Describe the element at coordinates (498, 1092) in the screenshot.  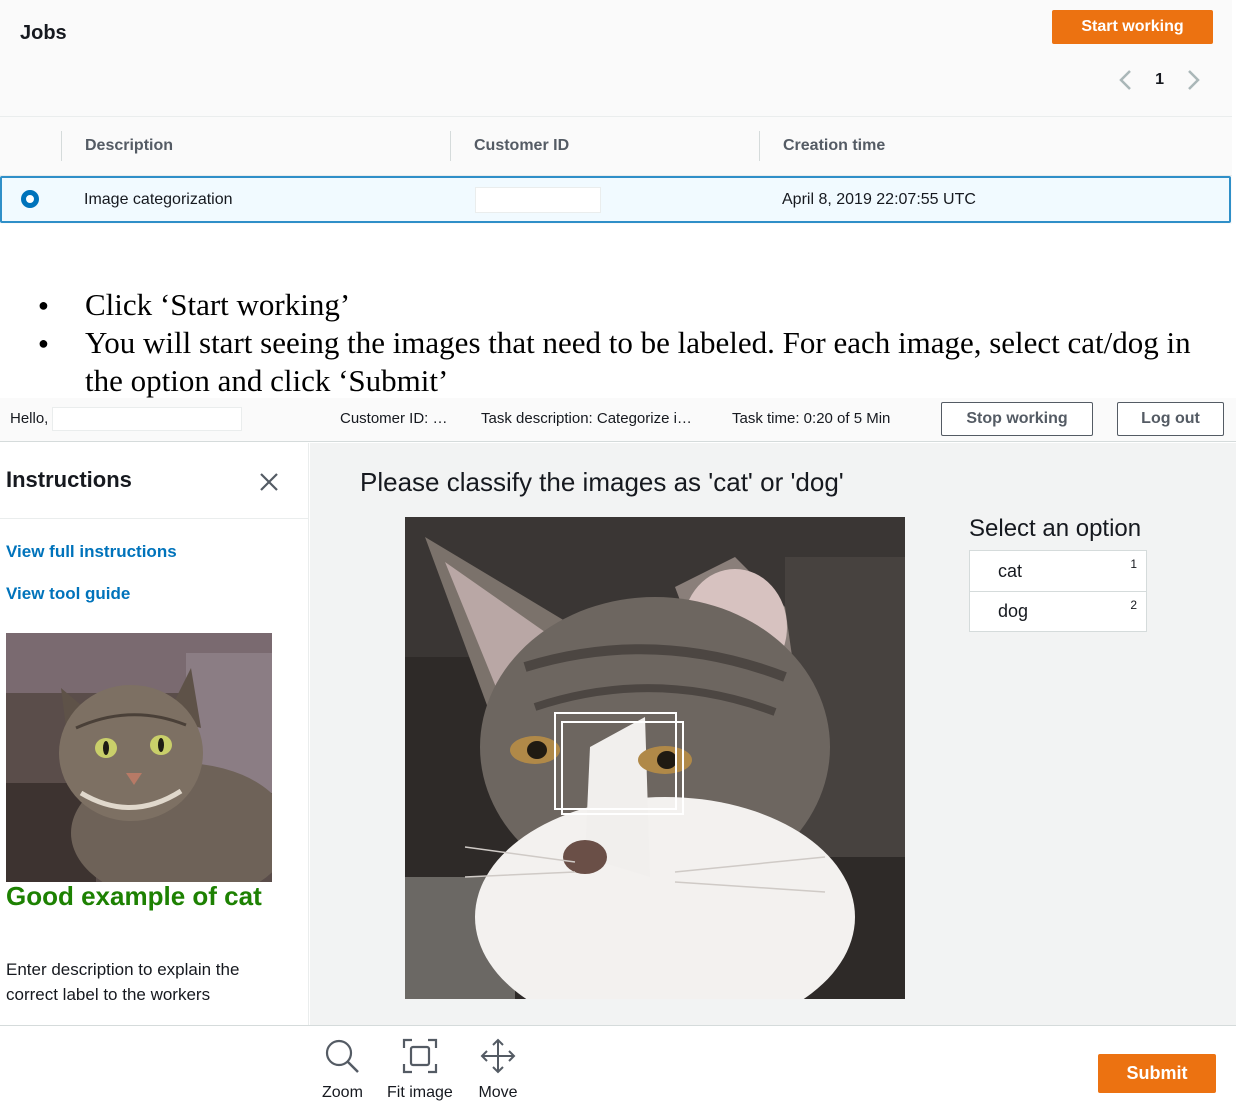
I see `move-label: Move` at that location.